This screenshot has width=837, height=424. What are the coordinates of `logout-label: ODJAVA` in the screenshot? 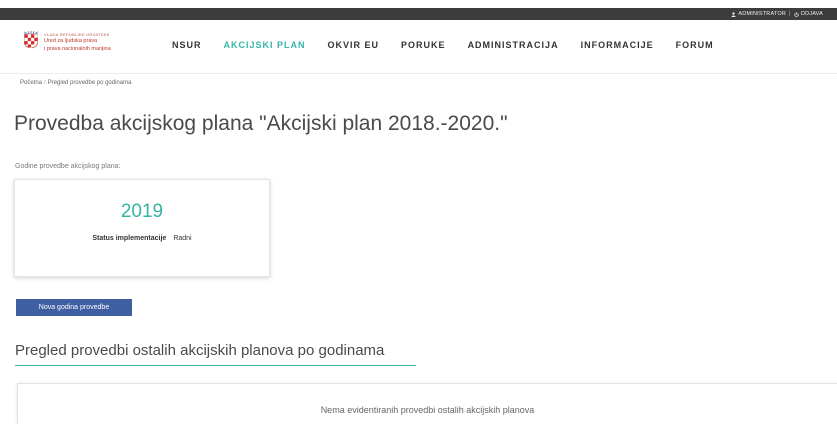 It's located at (811, 14).